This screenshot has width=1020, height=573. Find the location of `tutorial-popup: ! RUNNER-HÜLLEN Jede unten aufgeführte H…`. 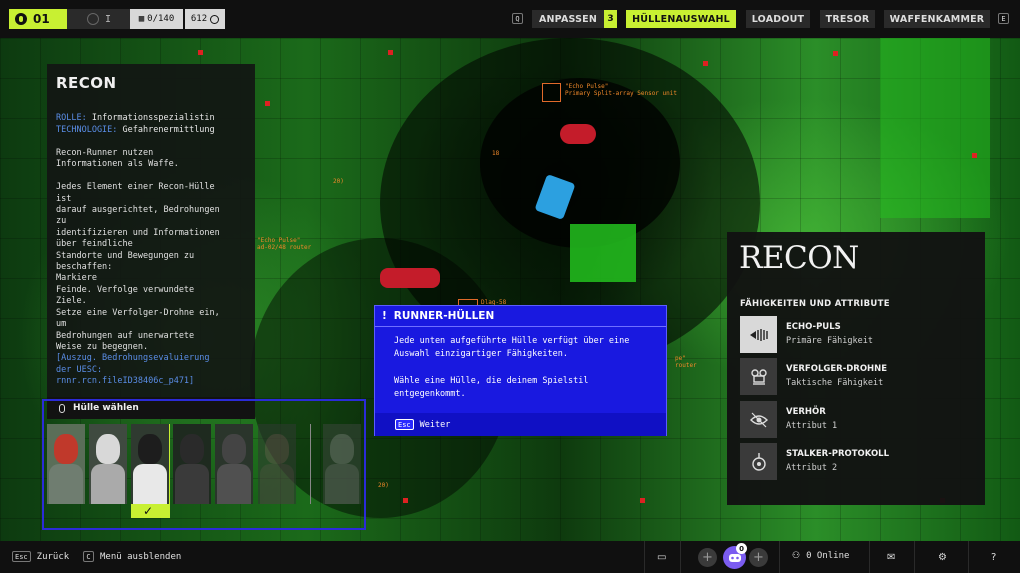

tutorial-popup: ! RUNNER-HÜLLEN Jede unten aufgeführte H… is located at coordinates (520, 370).